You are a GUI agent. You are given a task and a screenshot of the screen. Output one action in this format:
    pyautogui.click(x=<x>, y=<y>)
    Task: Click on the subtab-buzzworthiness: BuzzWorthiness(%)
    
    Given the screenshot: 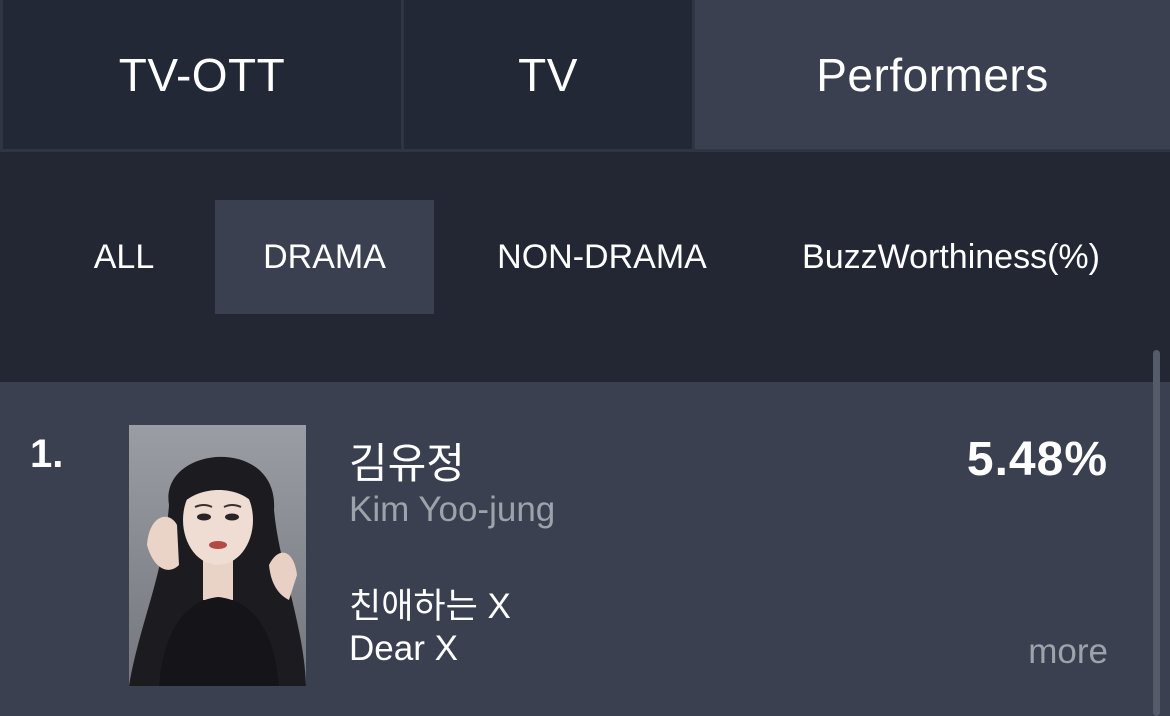 What is the action you would take?
    pyautogui.click(x=951, y=257)
    